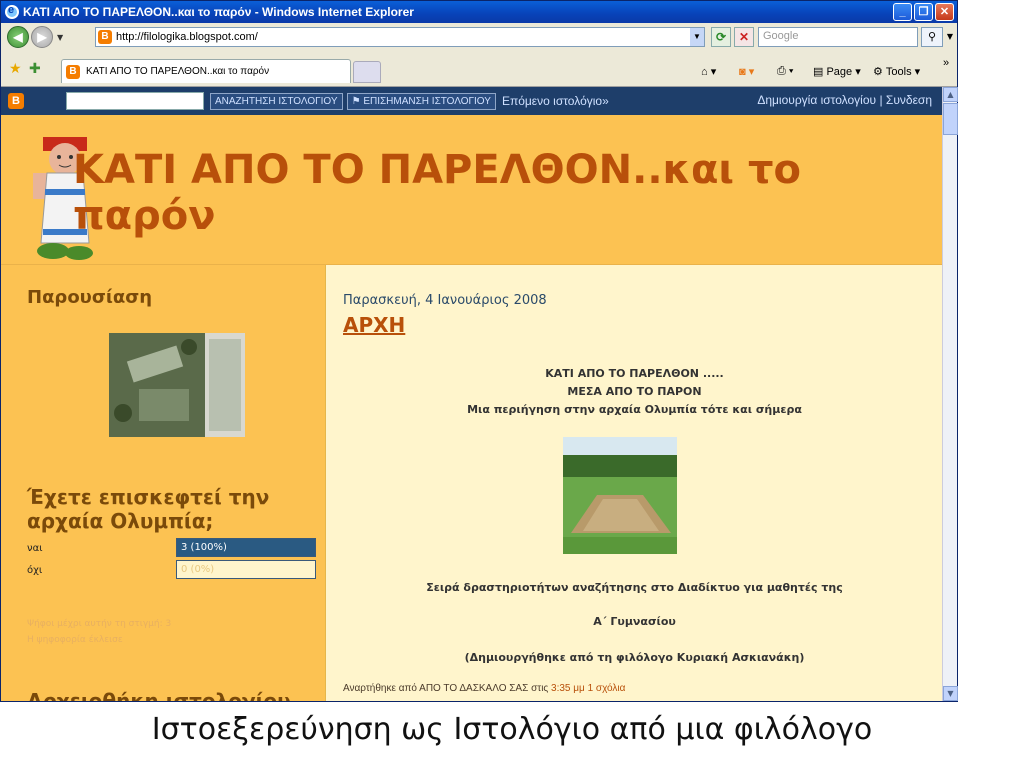 The width and height of the screenshot is (1024, 768). Describe the element at coordinates (367, 72) in the screenshot. I see `new-tab-button` at that location.